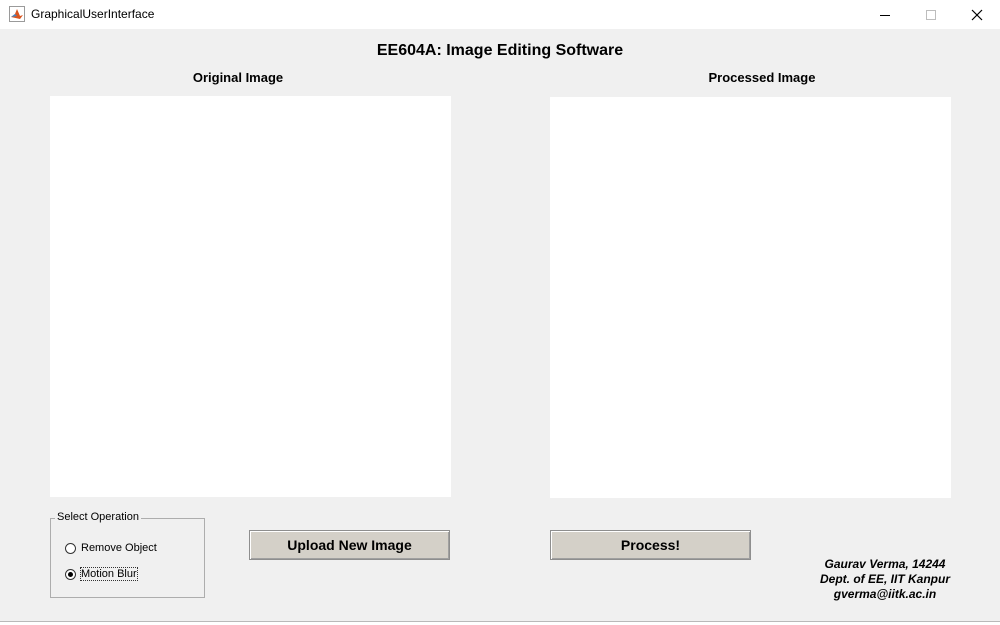 This screenshot has height=625, width=1000. What do you see at coordinates (885, 564) in the screenshot?
I see `credits-name: Gaurav Verma, 14244` at bounding box center [885, 564].